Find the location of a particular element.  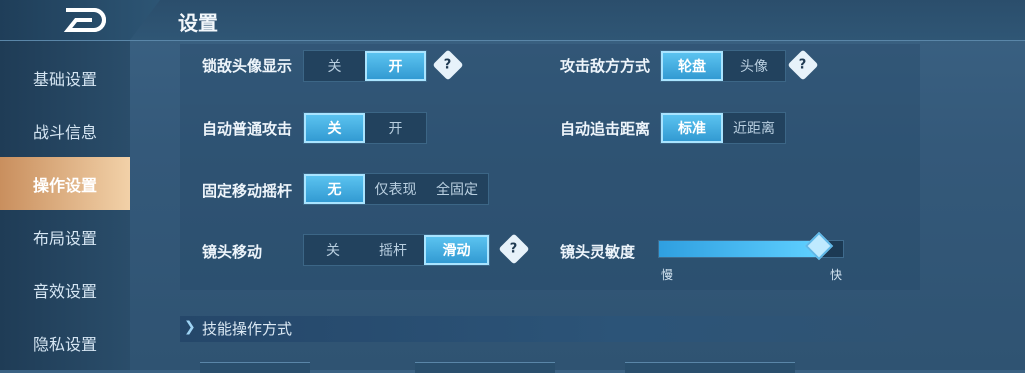

page-title: 设置 is located at coordinates (198, 23).